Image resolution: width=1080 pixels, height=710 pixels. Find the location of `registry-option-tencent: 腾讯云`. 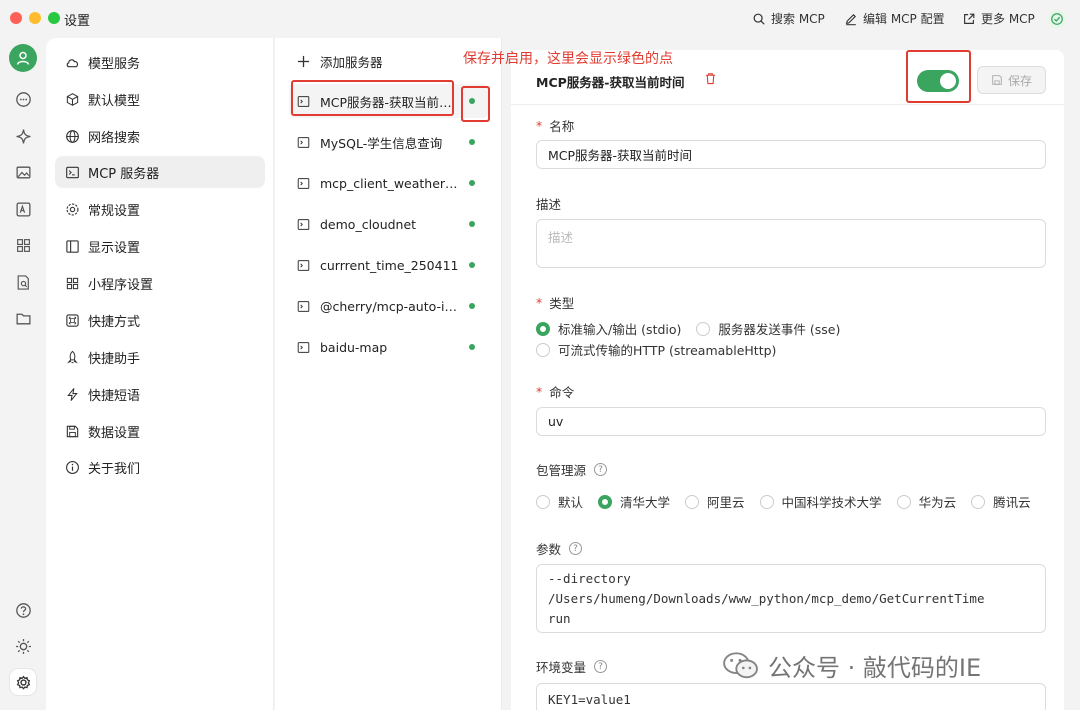

registry-option-tencent: 腾讯云 is located at coordinates (1001, 501).